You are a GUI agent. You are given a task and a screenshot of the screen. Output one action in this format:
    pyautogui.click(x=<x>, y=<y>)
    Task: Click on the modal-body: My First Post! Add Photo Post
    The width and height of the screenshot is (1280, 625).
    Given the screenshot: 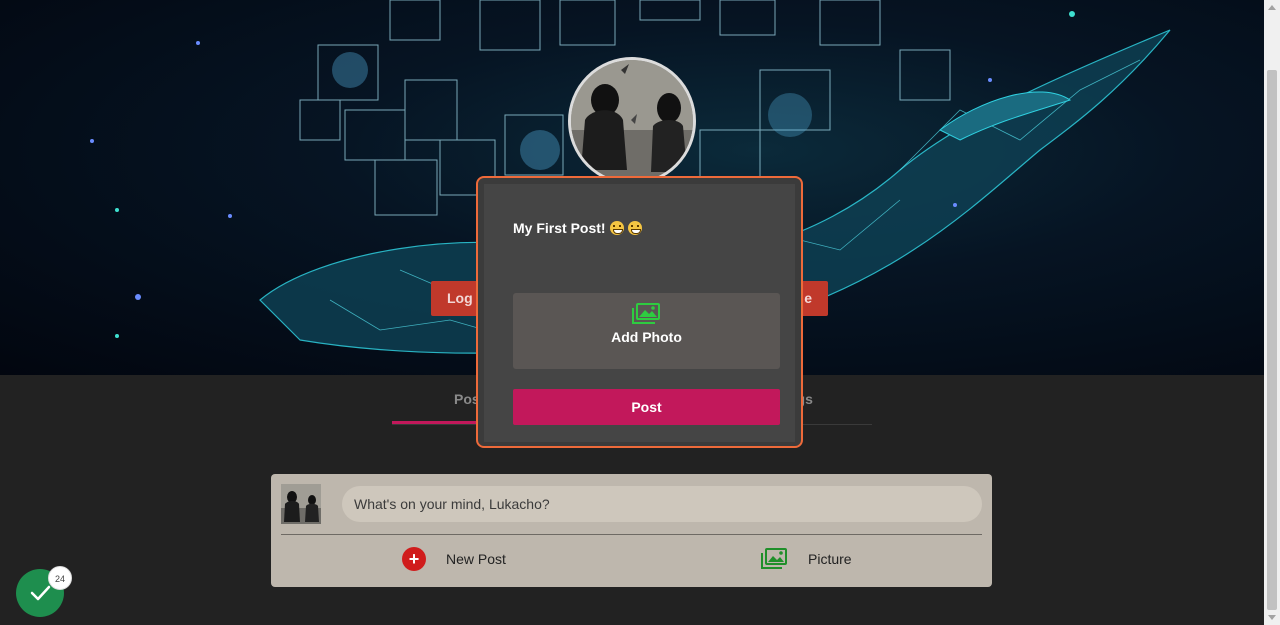 What is the action you would take?
    pyautogui.click(x=639, y=313)
    